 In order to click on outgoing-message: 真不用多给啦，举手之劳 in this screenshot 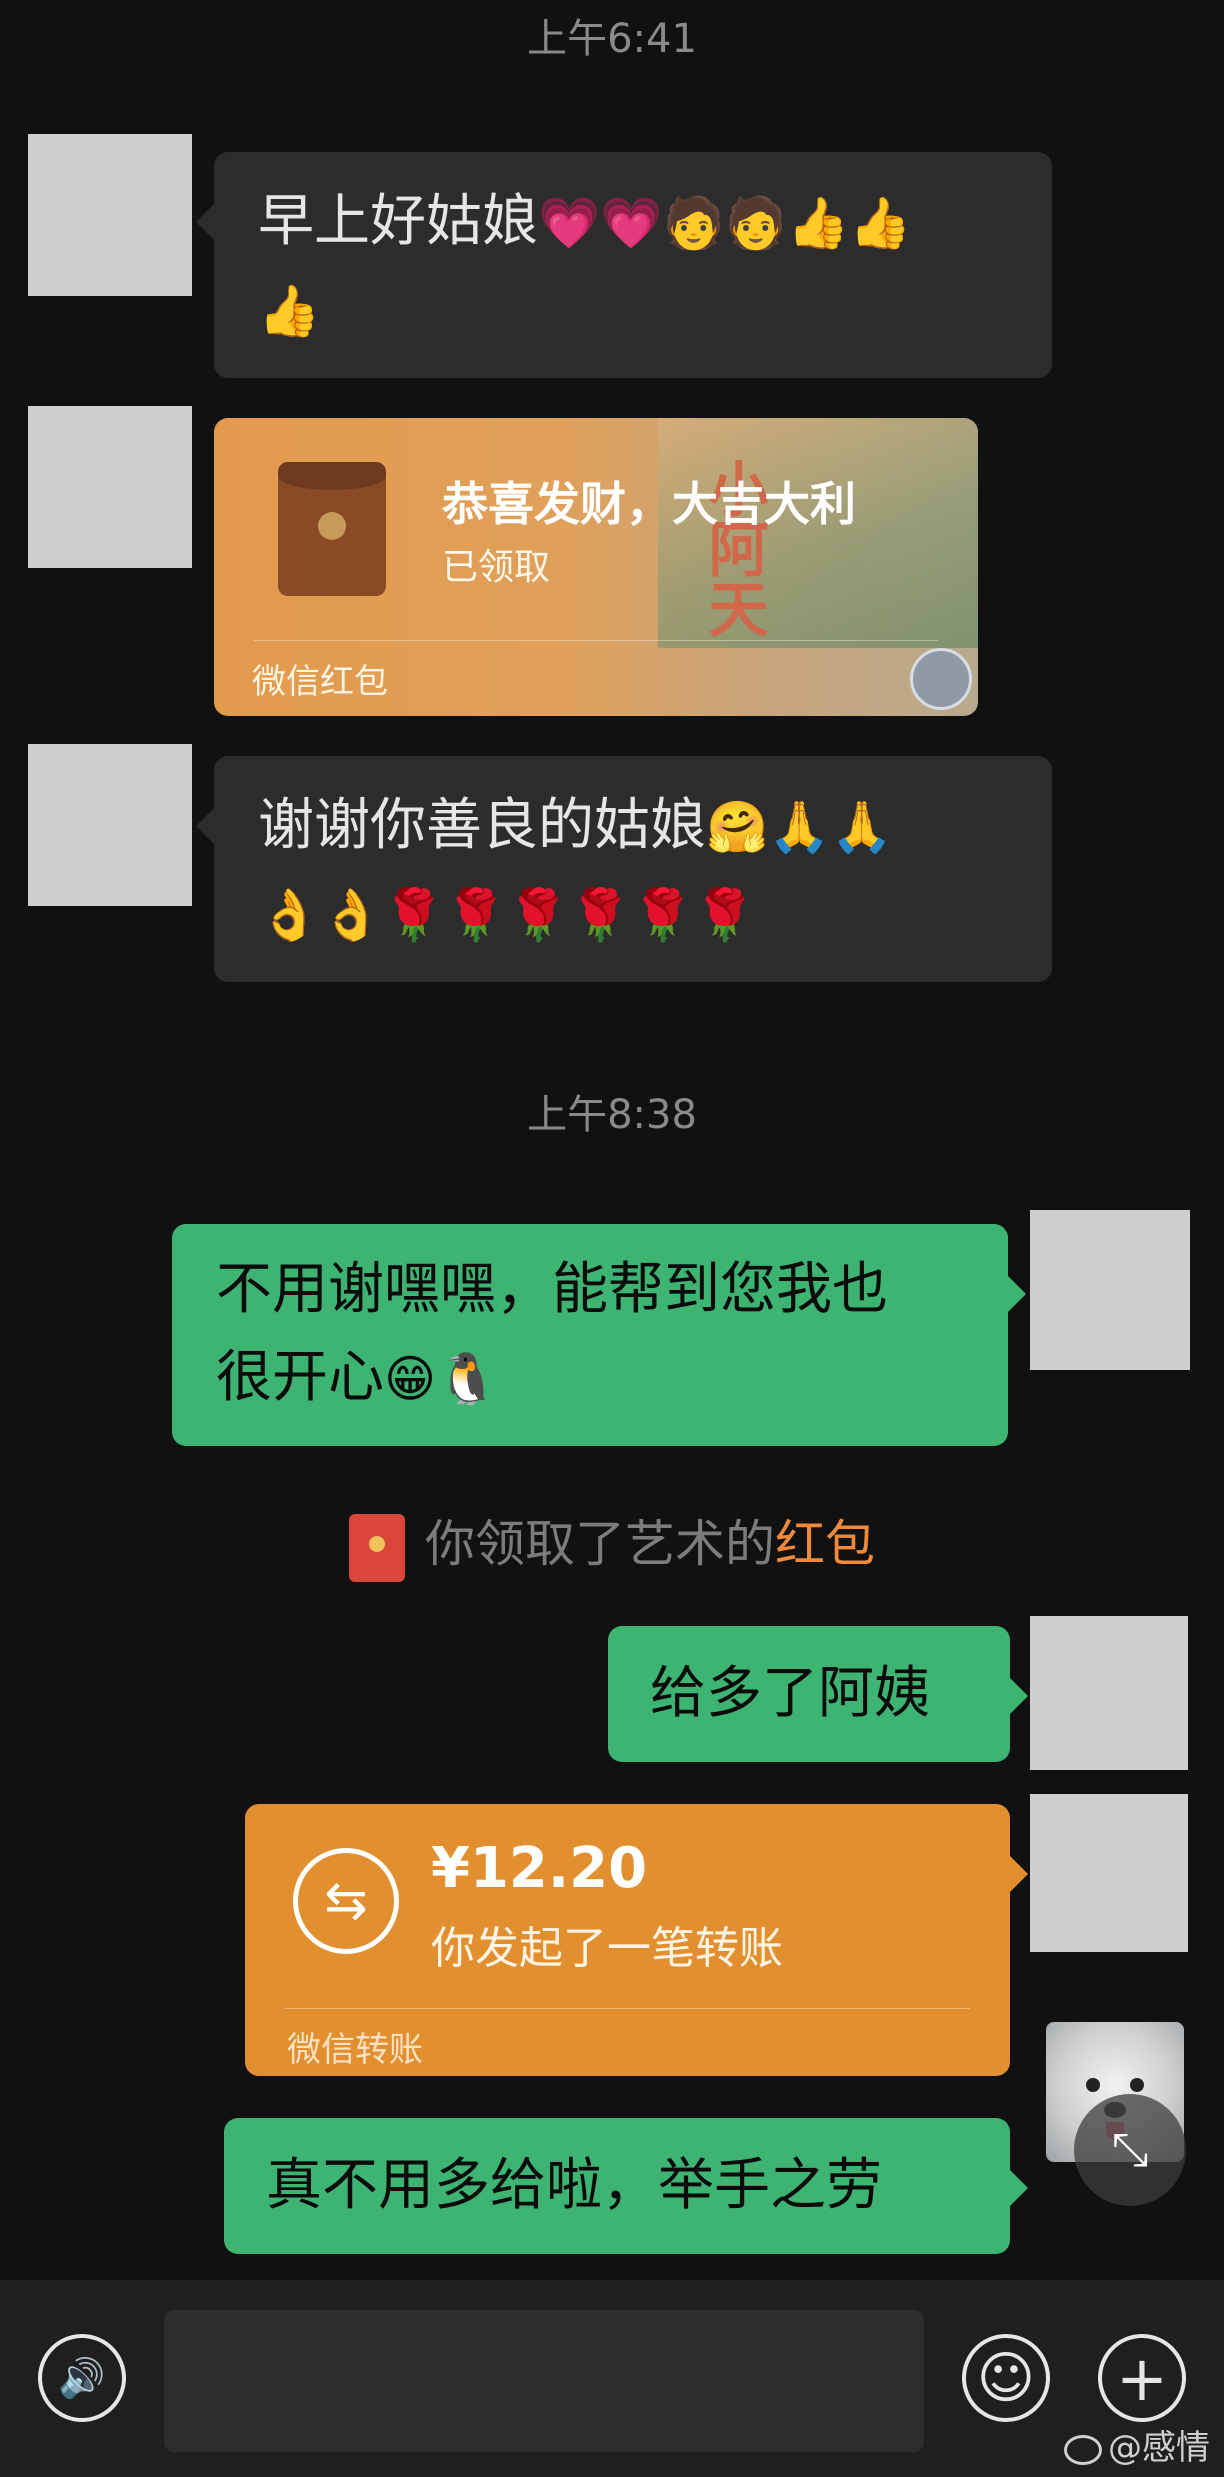, I will do `click(626, 2186)`.